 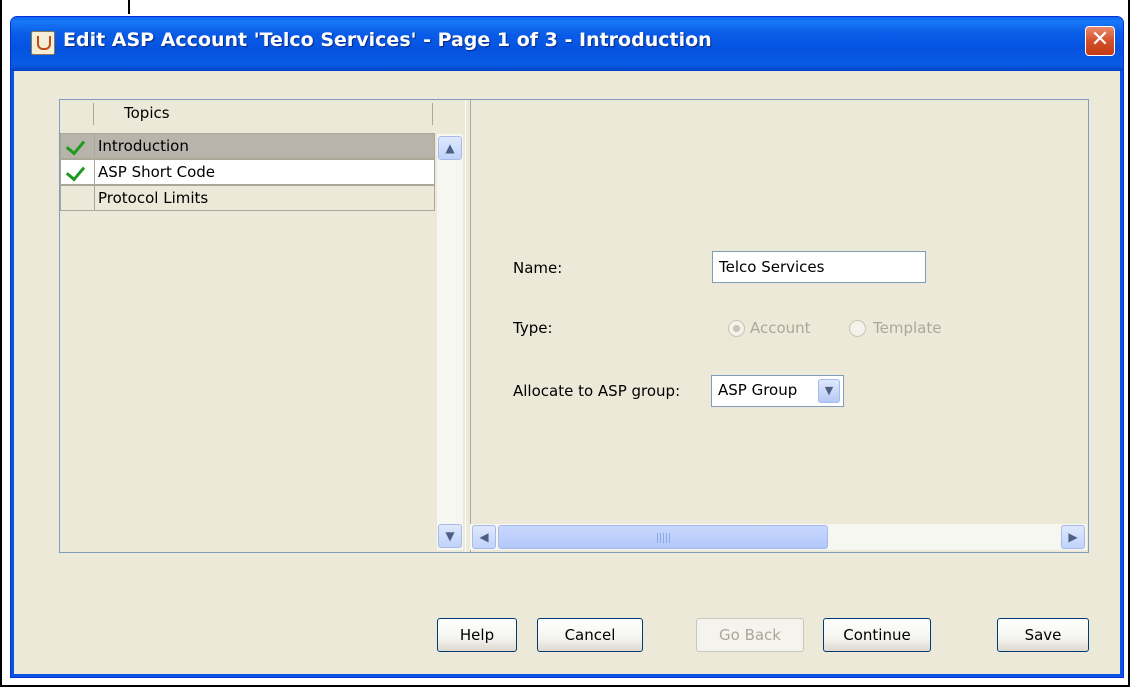 I want to click on chevron-down-icon: ▼, so click(x=829, y=391).